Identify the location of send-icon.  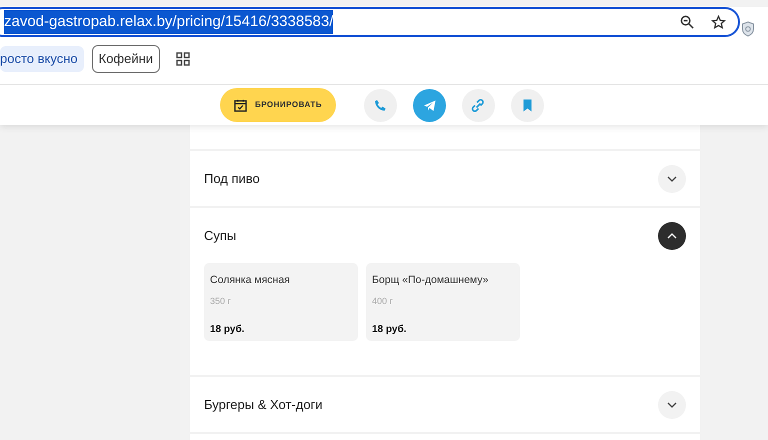
(430, 105).